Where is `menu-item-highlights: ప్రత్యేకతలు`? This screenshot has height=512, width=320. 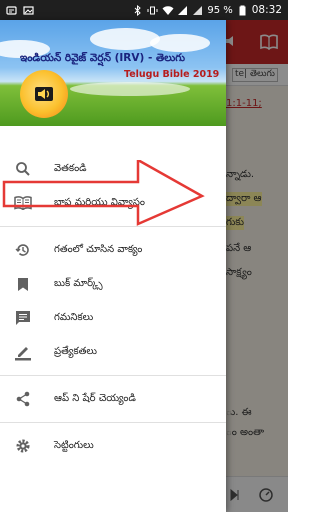
menu-item-highlights: ప్రత్యేకతలు is located at coordinates (113, 352).